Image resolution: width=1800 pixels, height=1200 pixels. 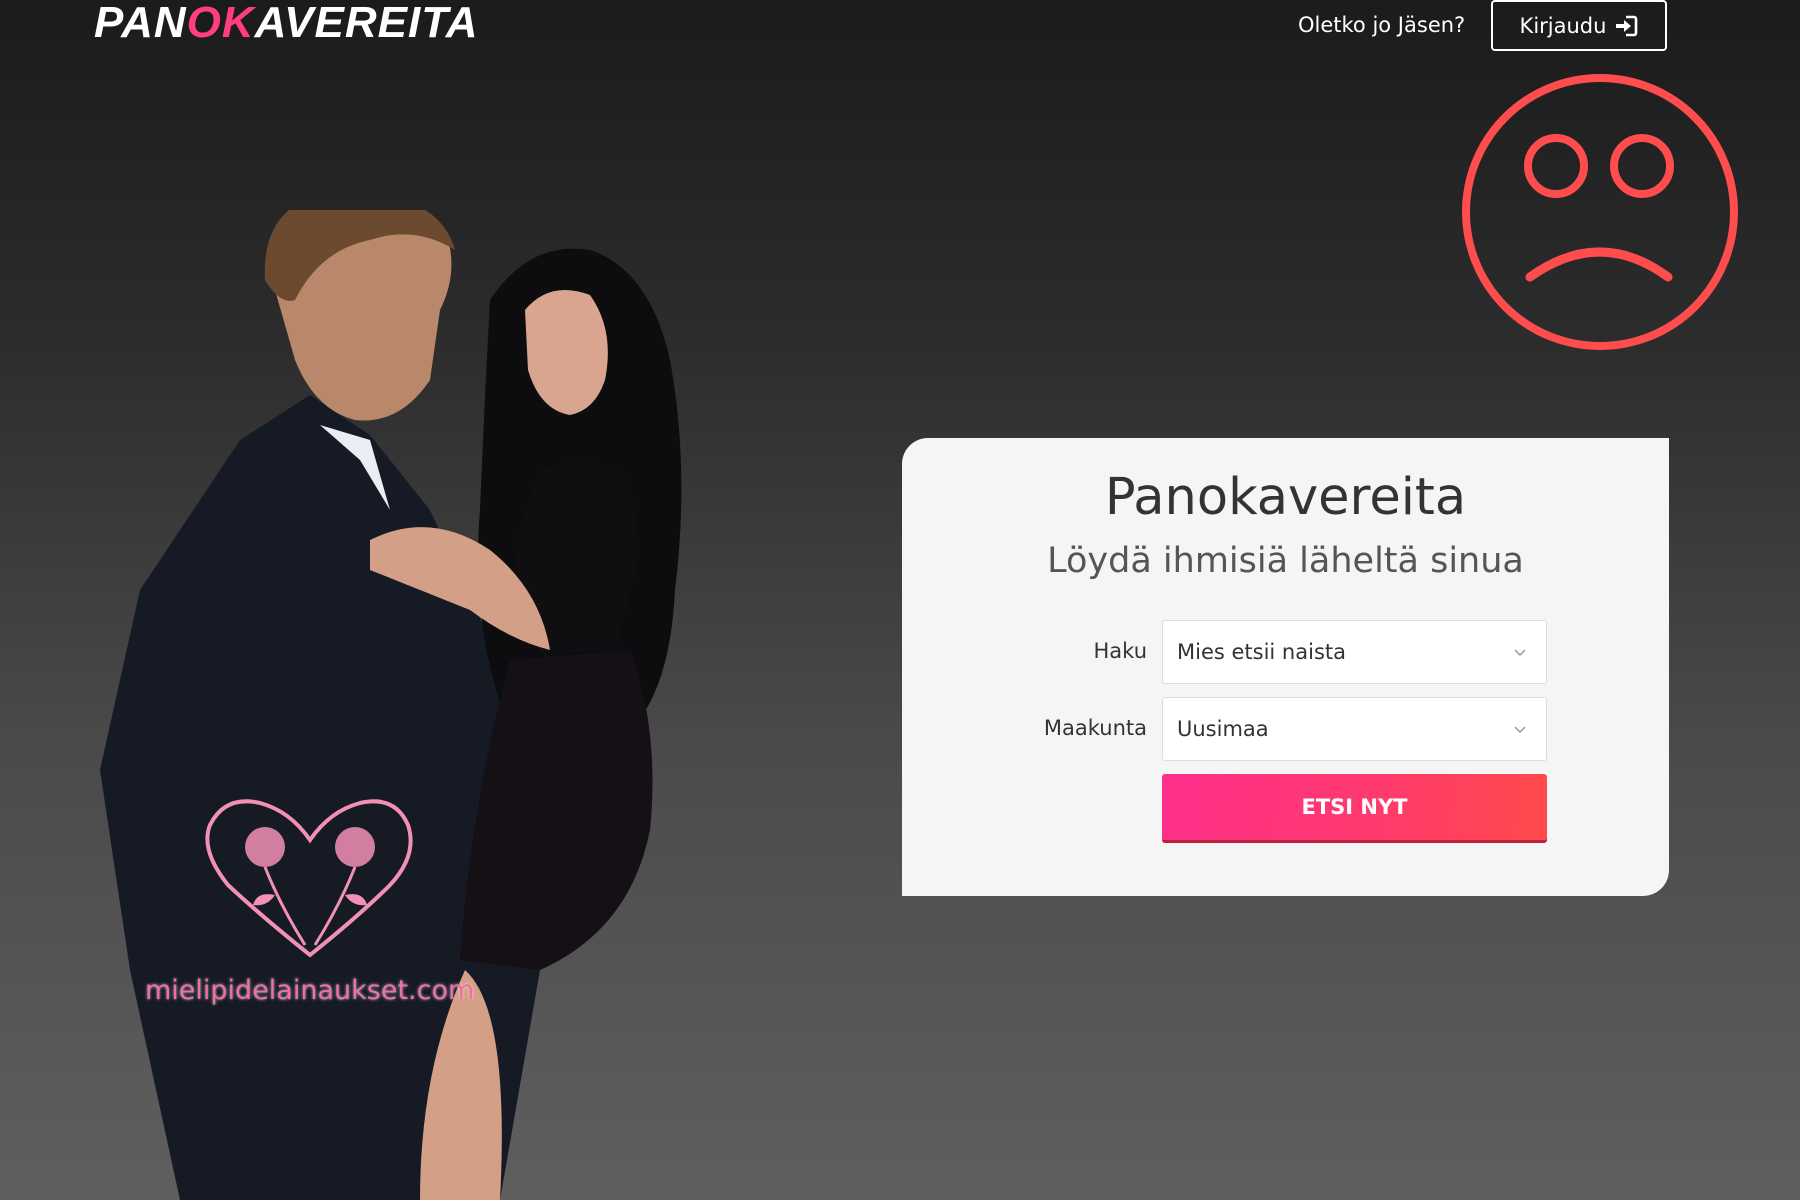 What do you see at coordinates (1223, 729) in the screenshot?
I see `region-select-value: Uusimaa` at bounding box center [1223, 729].